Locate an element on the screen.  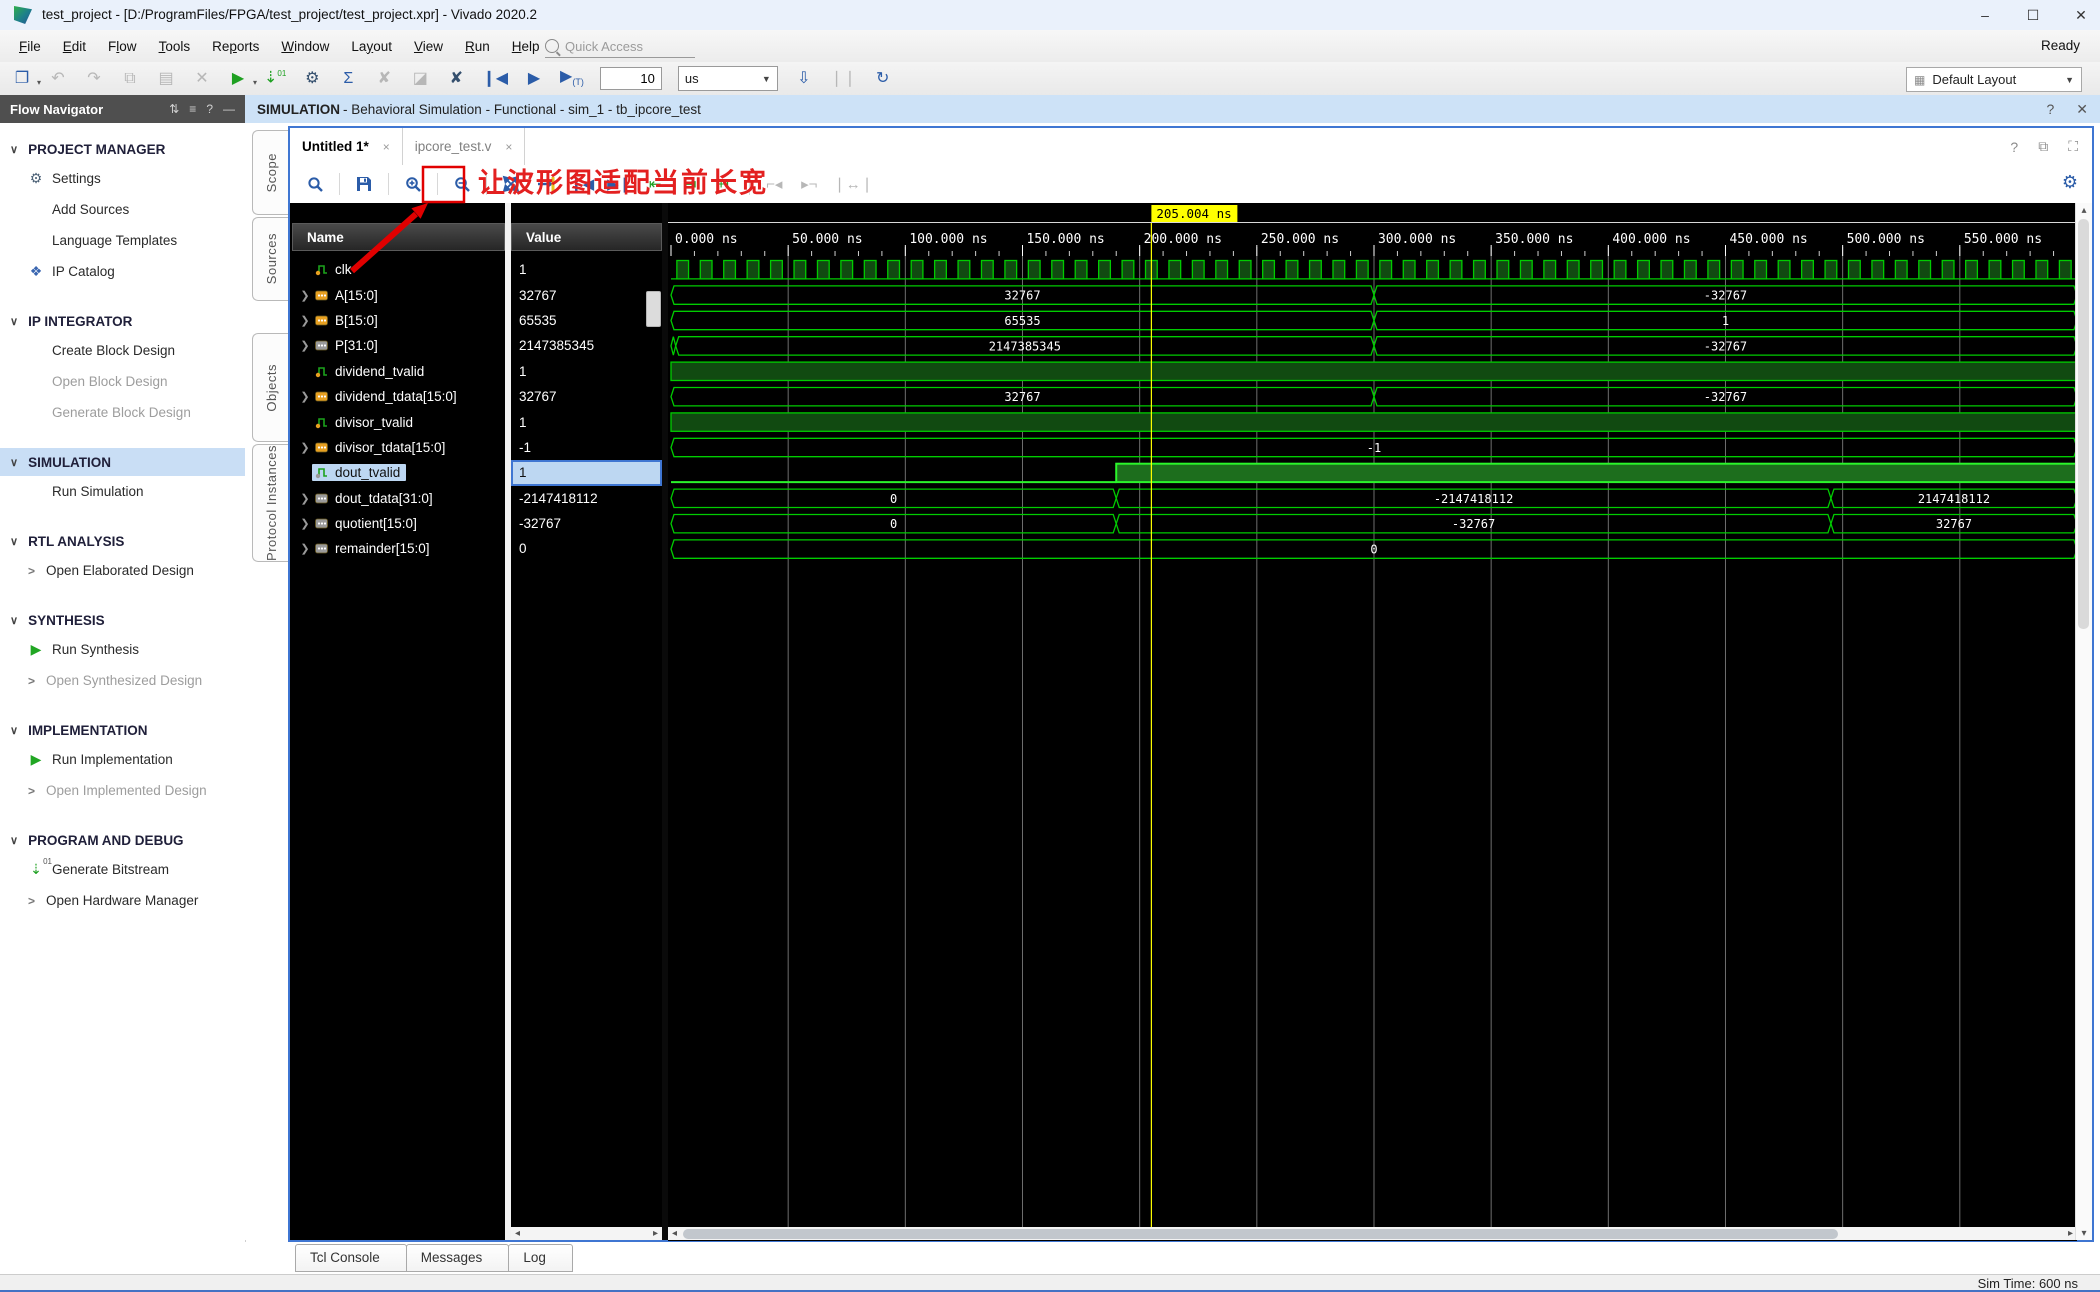
signal-value-quotient-15-0-: -32767 is located at coordinates (586, 523).